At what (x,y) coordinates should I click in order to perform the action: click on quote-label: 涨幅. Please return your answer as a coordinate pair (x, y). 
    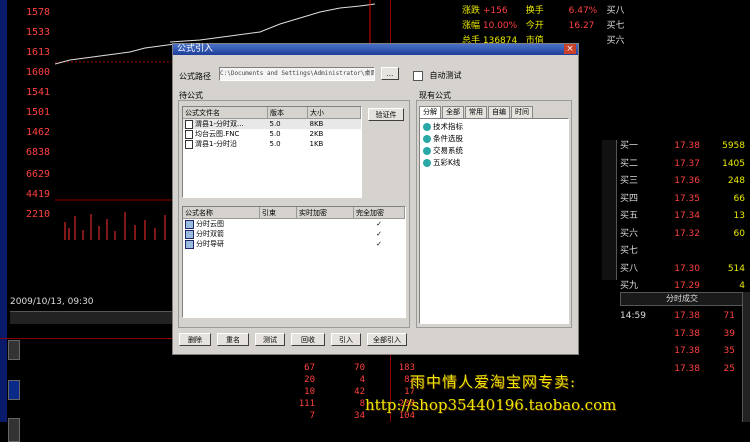
    Looking at the image, I should click on (470, 26).